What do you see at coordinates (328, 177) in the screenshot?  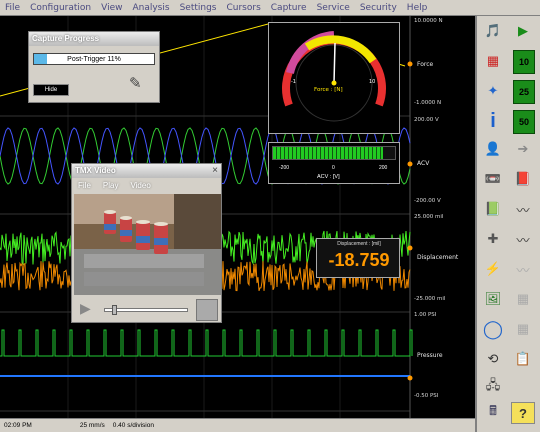 I see `acv-bar-label: ACV : [V]` at bounding box center [328, 177].